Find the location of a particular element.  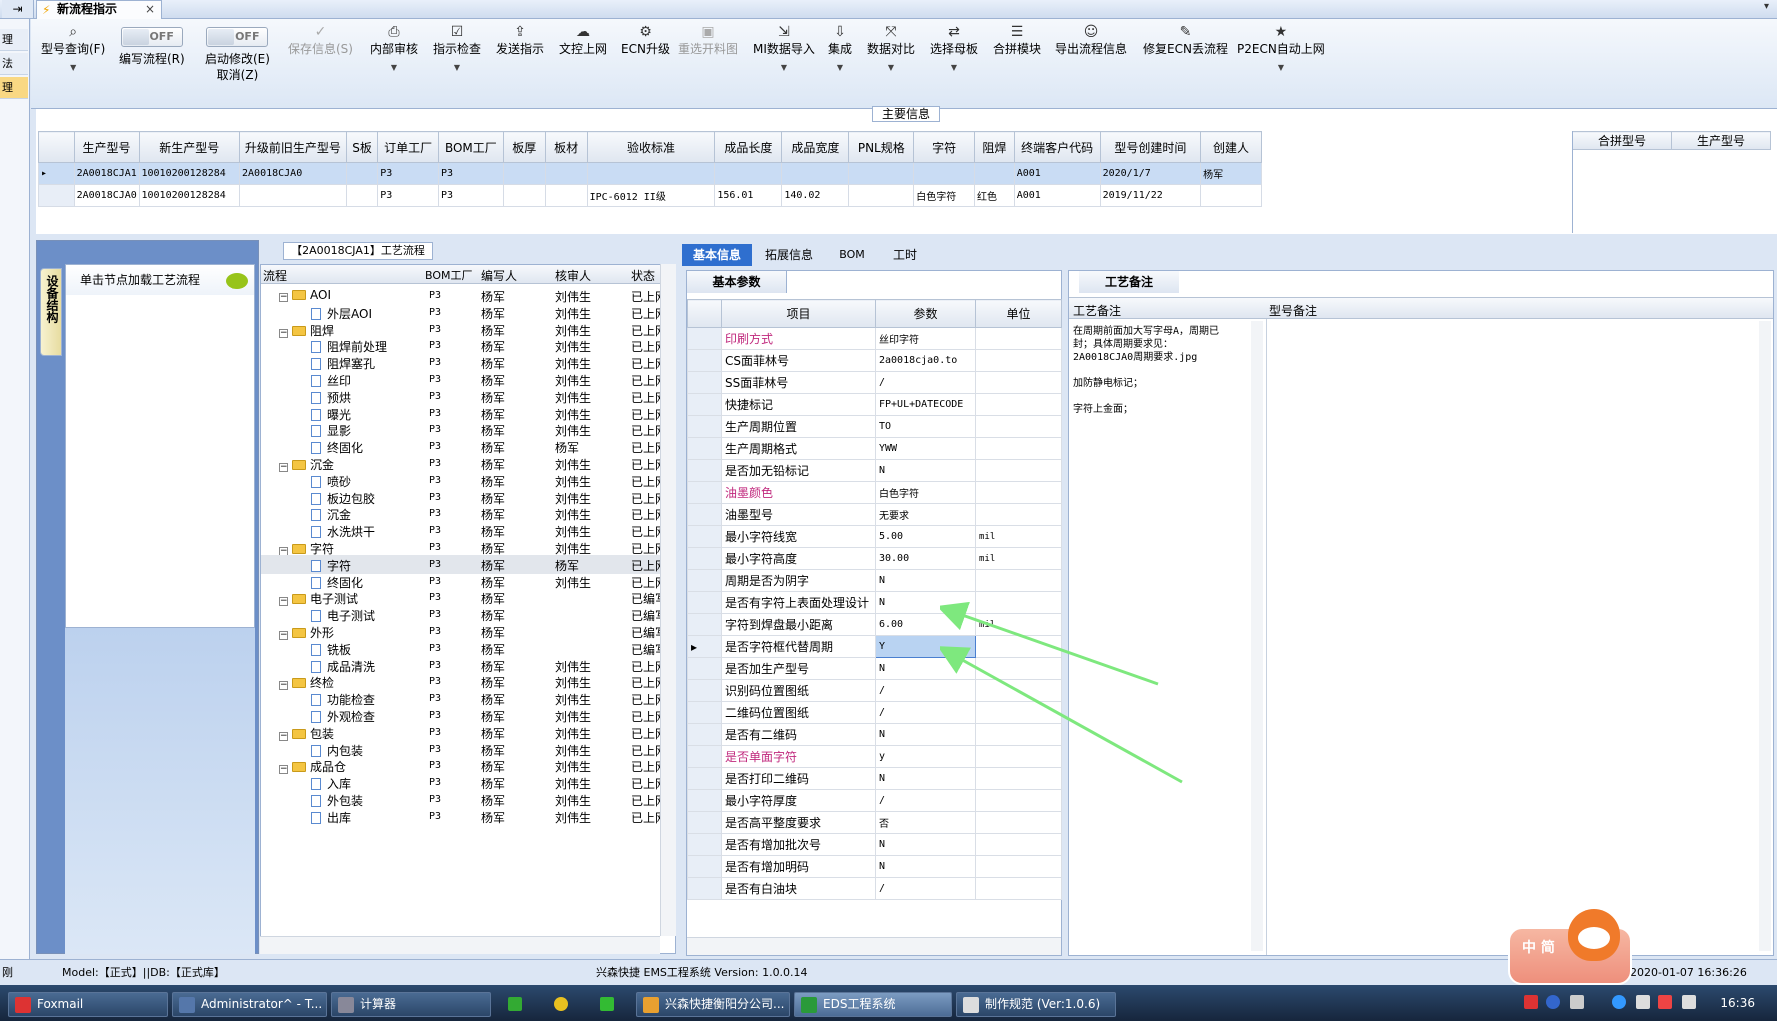

collapse-icon: − is located at coordinates (283, 297).